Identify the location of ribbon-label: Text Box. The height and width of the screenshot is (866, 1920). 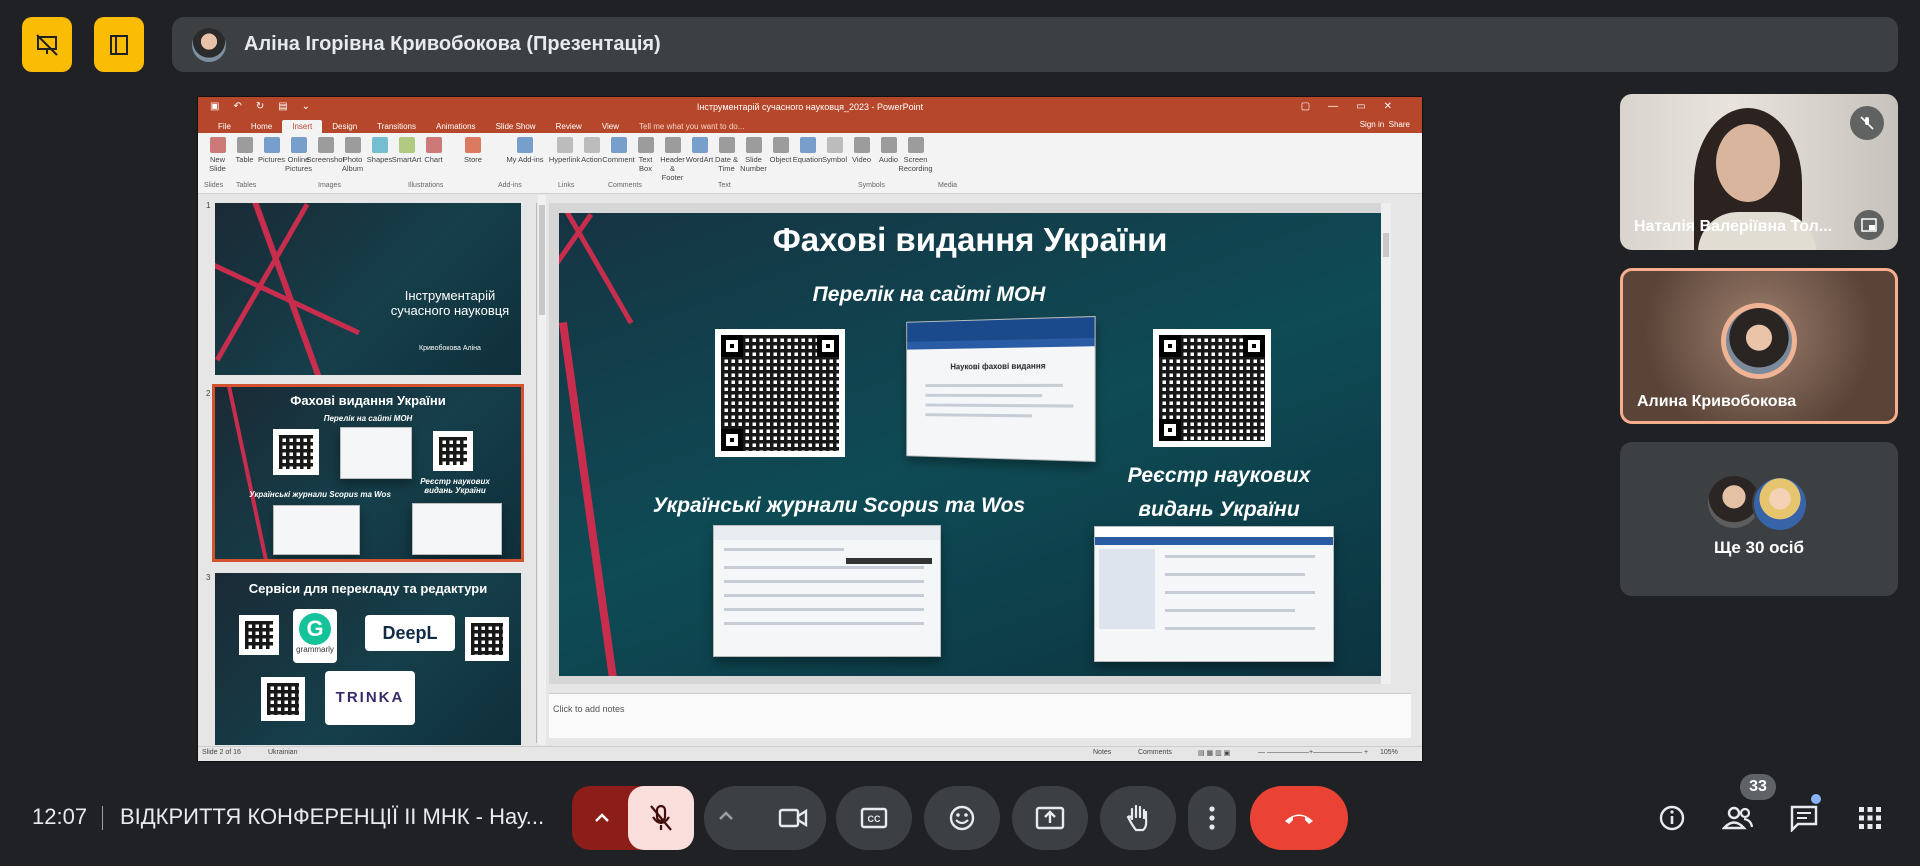
(645, 164).